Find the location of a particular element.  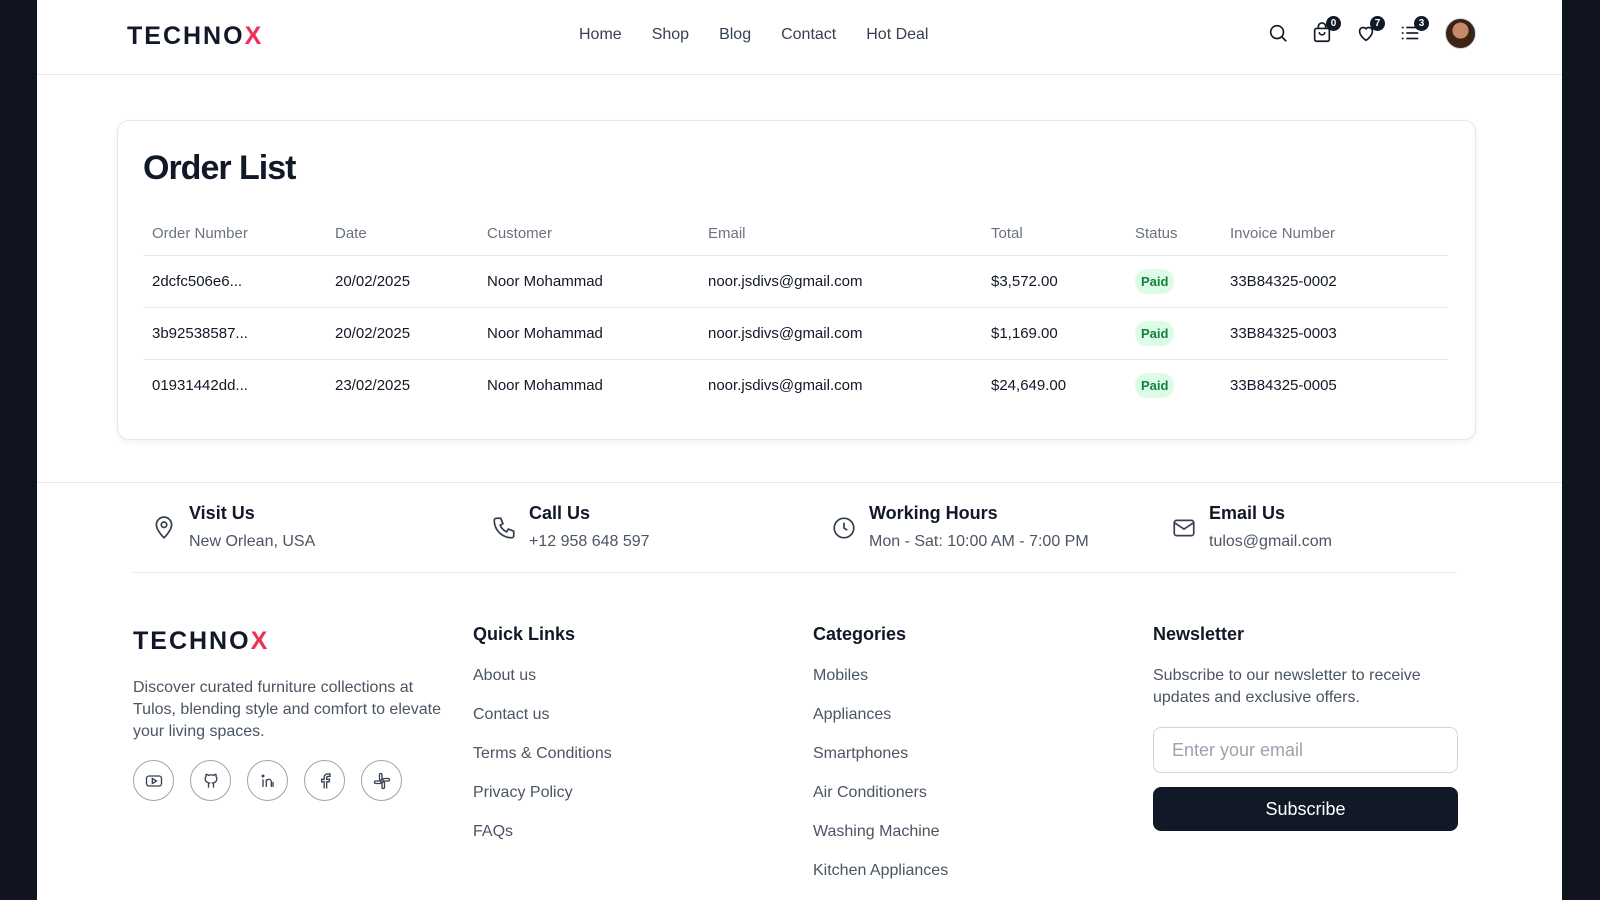

category-link-air-conditioners: Air Conditioners is located at coordinates (880, 803).